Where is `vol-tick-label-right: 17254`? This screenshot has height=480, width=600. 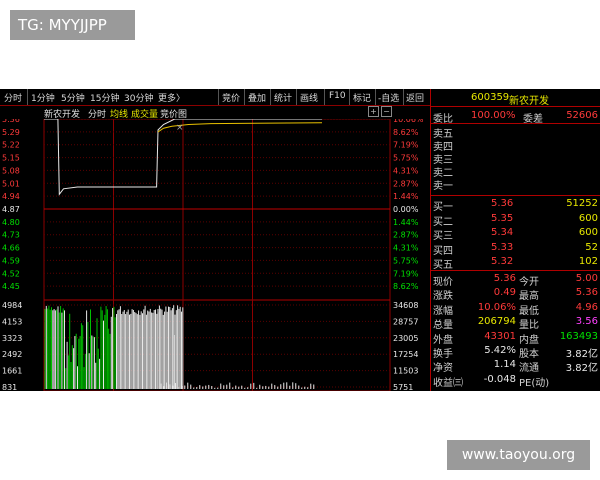
vol-tick-label-right: 17254 is located at coordinates (405, 354).